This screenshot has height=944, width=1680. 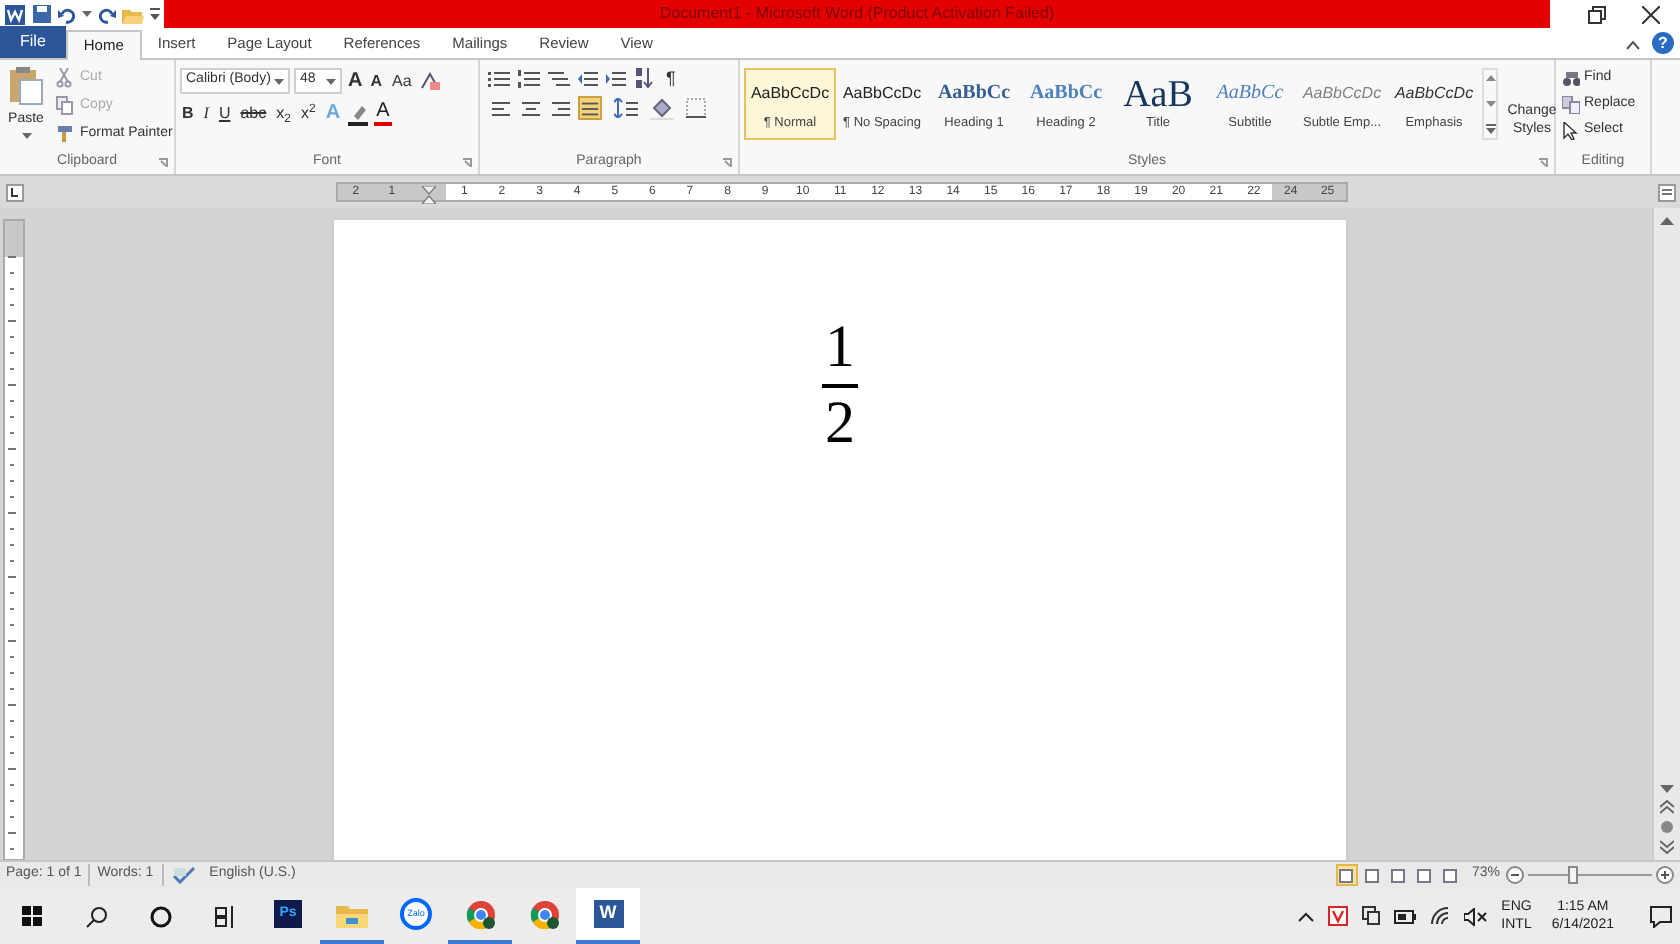 What do you see at coordinates (107, 14) in the screenshot?
I see `redo-icon` at bounding box center [107, 14].